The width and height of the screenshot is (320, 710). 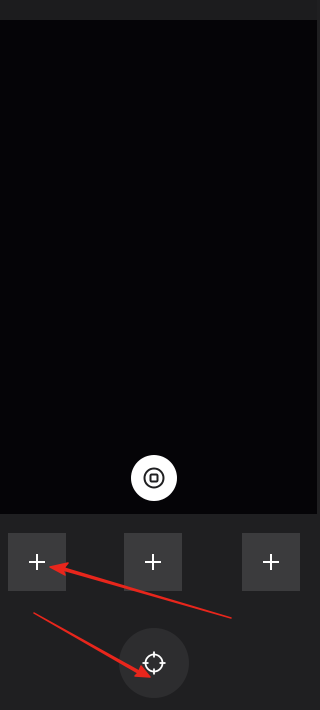 I want to click on shutter-button, so click(x=154, y=478).